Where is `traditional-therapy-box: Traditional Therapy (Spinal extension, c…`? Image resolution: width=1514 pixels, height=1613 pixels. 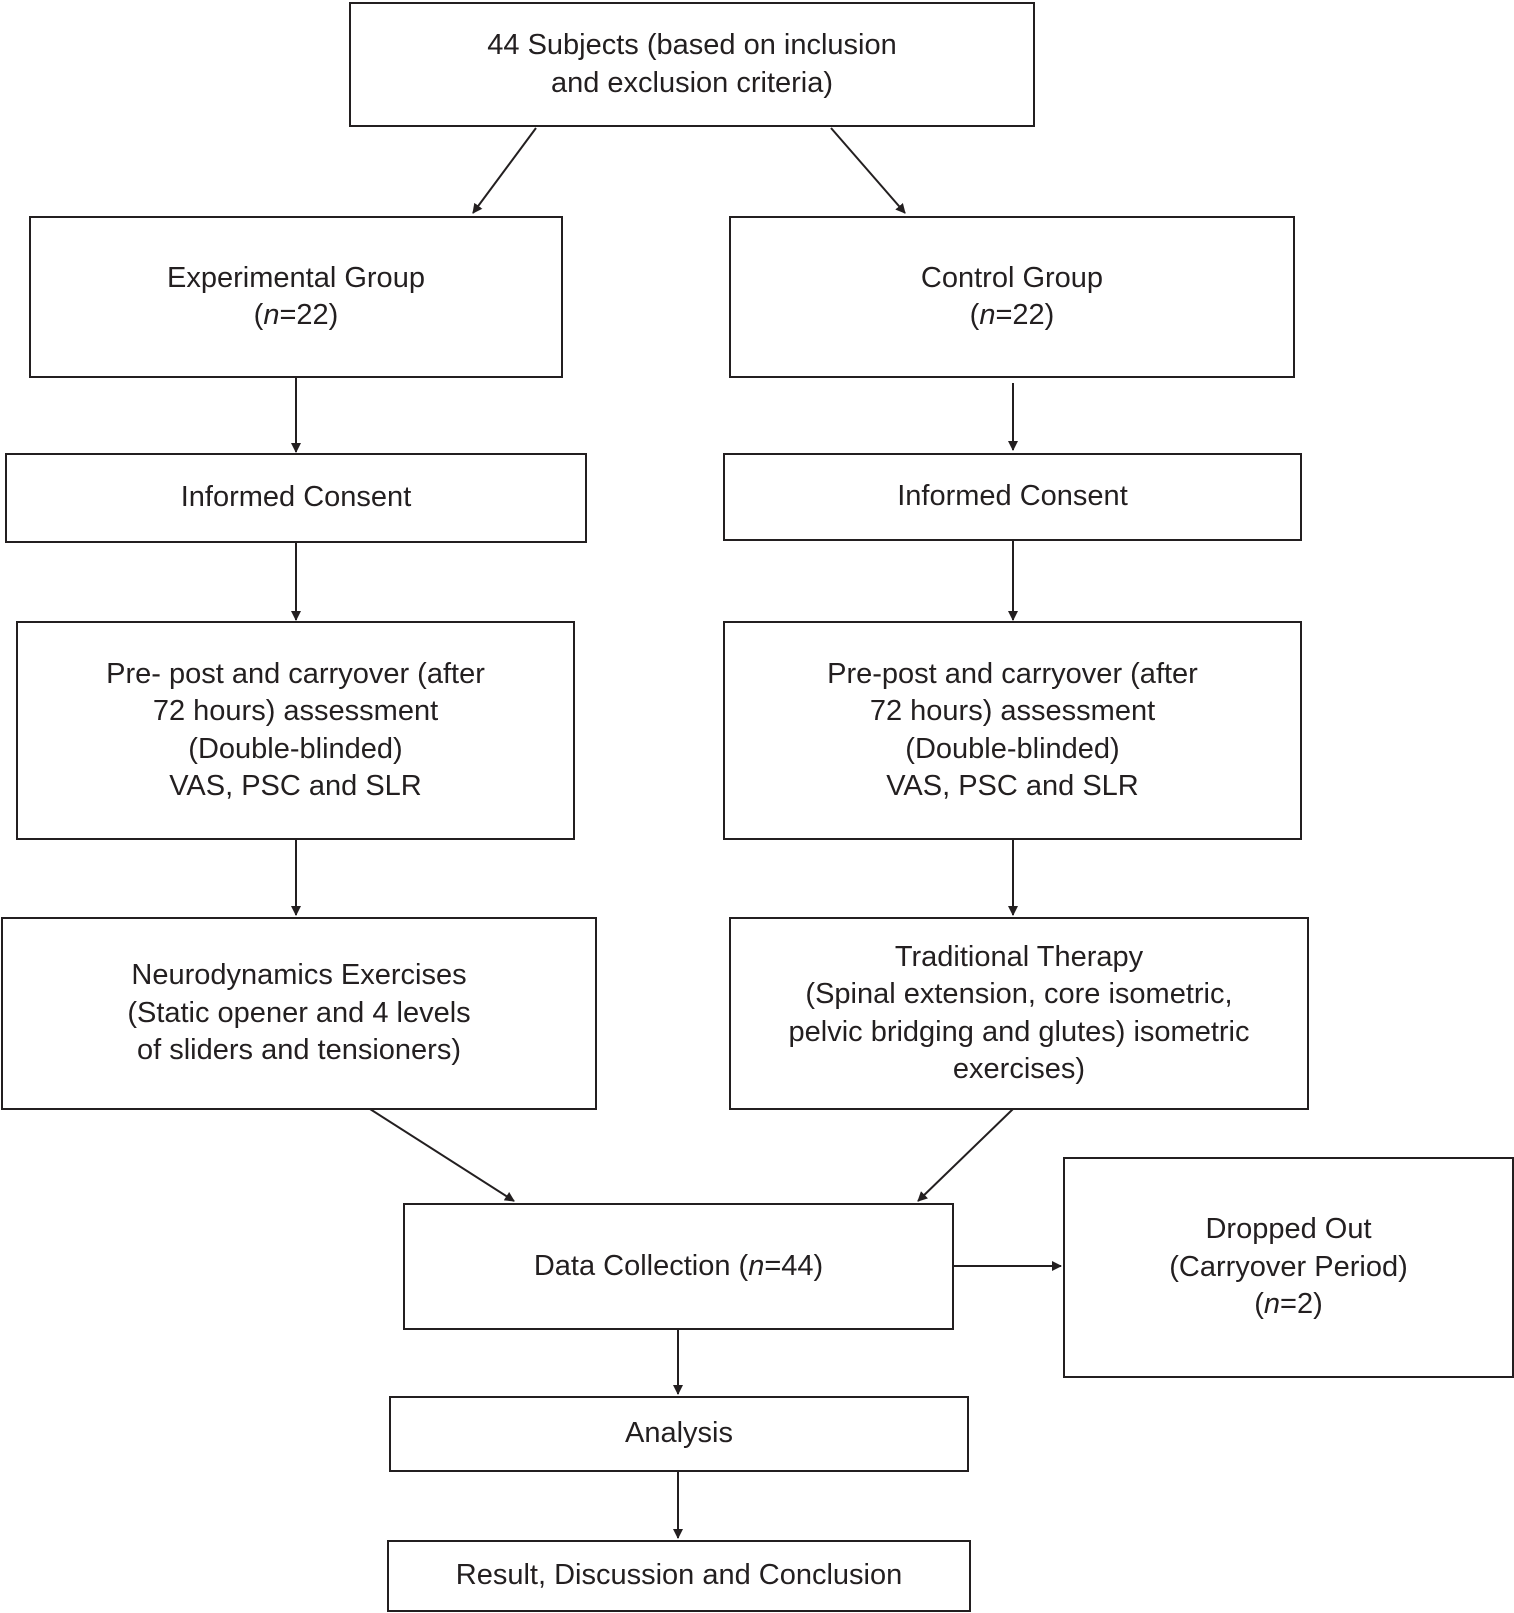
traditional-therapy-box: Traditional Therapy (Spinal extension, c… is located at coordinates (1019, 1013).